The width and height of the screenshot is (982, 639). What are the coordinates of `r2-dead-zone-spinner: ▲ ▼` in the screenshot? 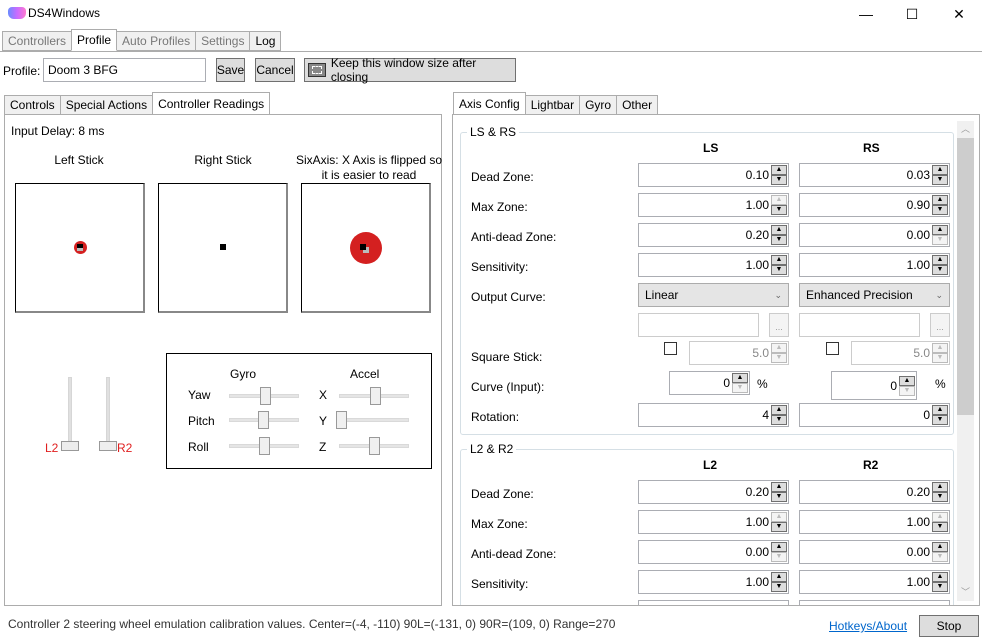 It's located at (940, 492).